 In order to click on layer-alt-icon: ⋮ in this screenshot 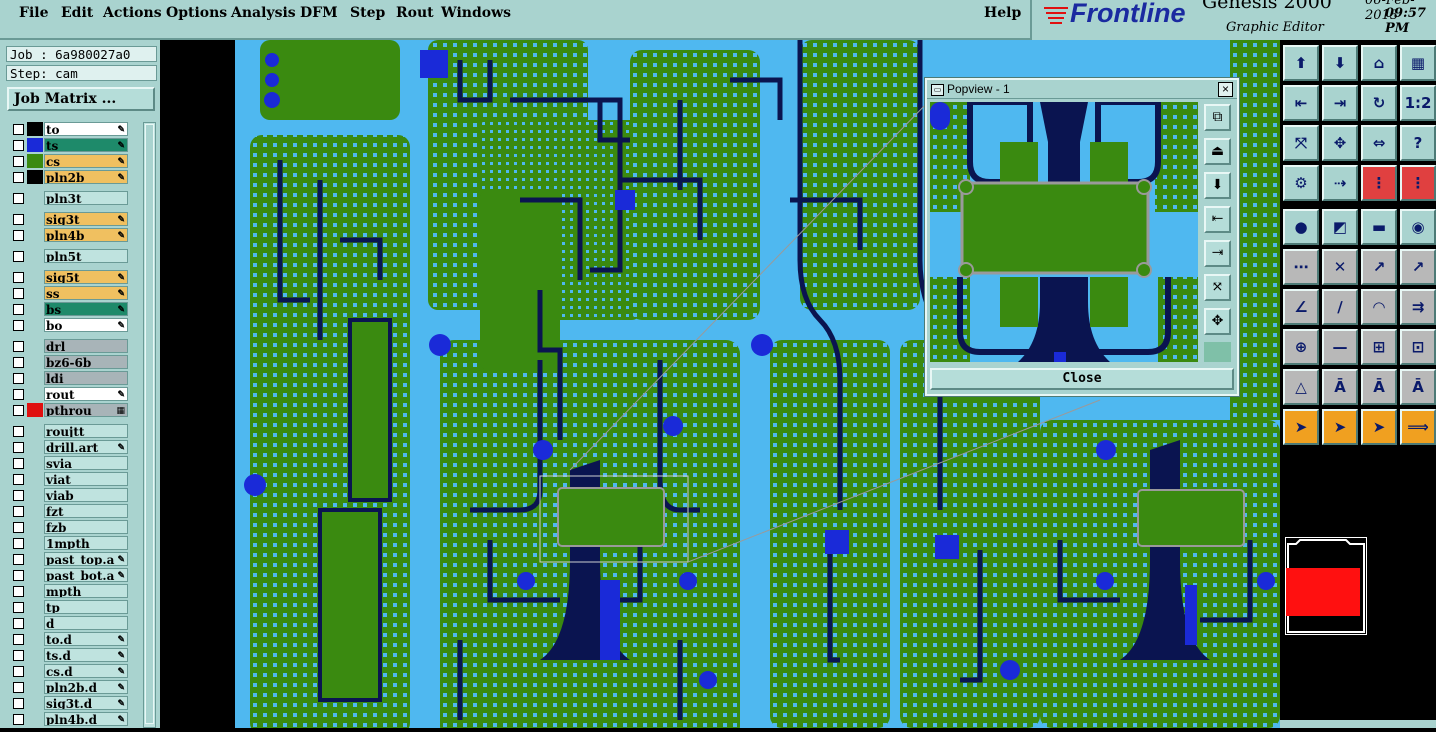, I will do `click(1418, 183)`.